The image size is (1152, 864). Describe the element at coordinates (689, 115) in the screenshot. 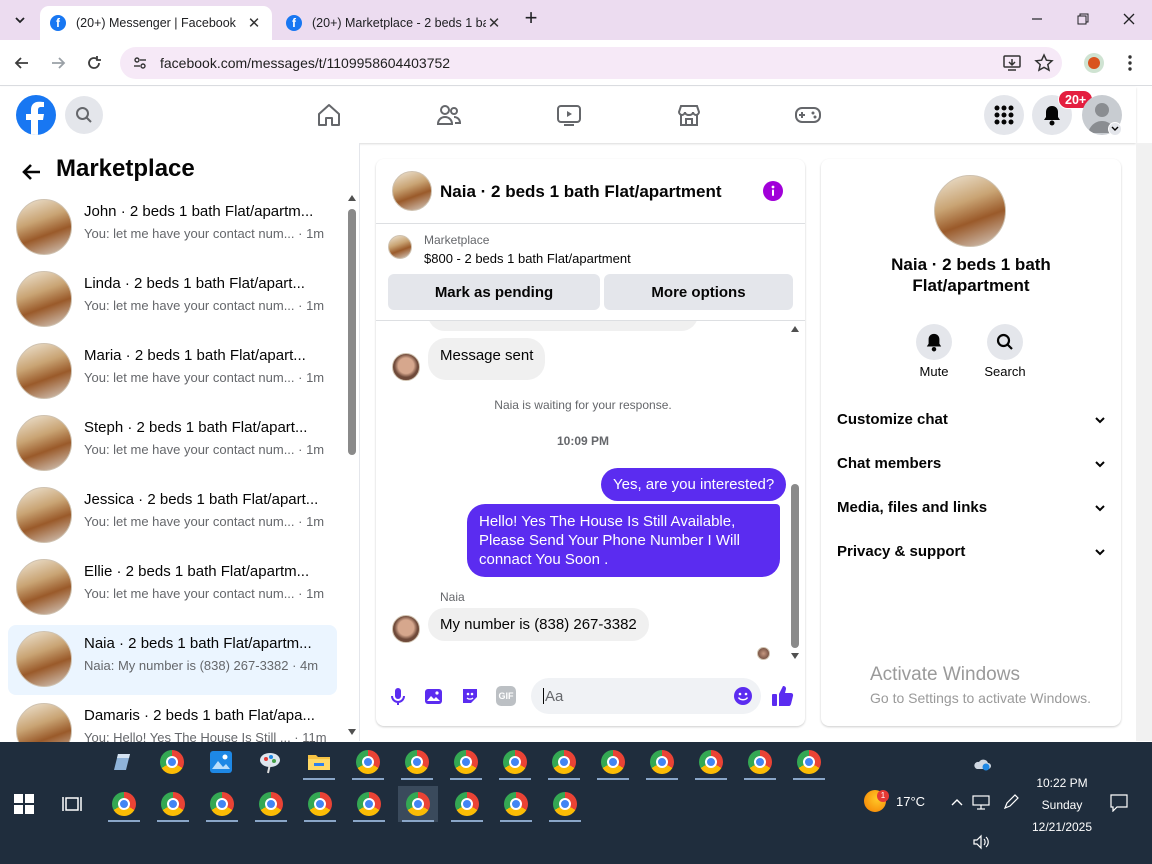

I see `nav-marketplace` at that location.